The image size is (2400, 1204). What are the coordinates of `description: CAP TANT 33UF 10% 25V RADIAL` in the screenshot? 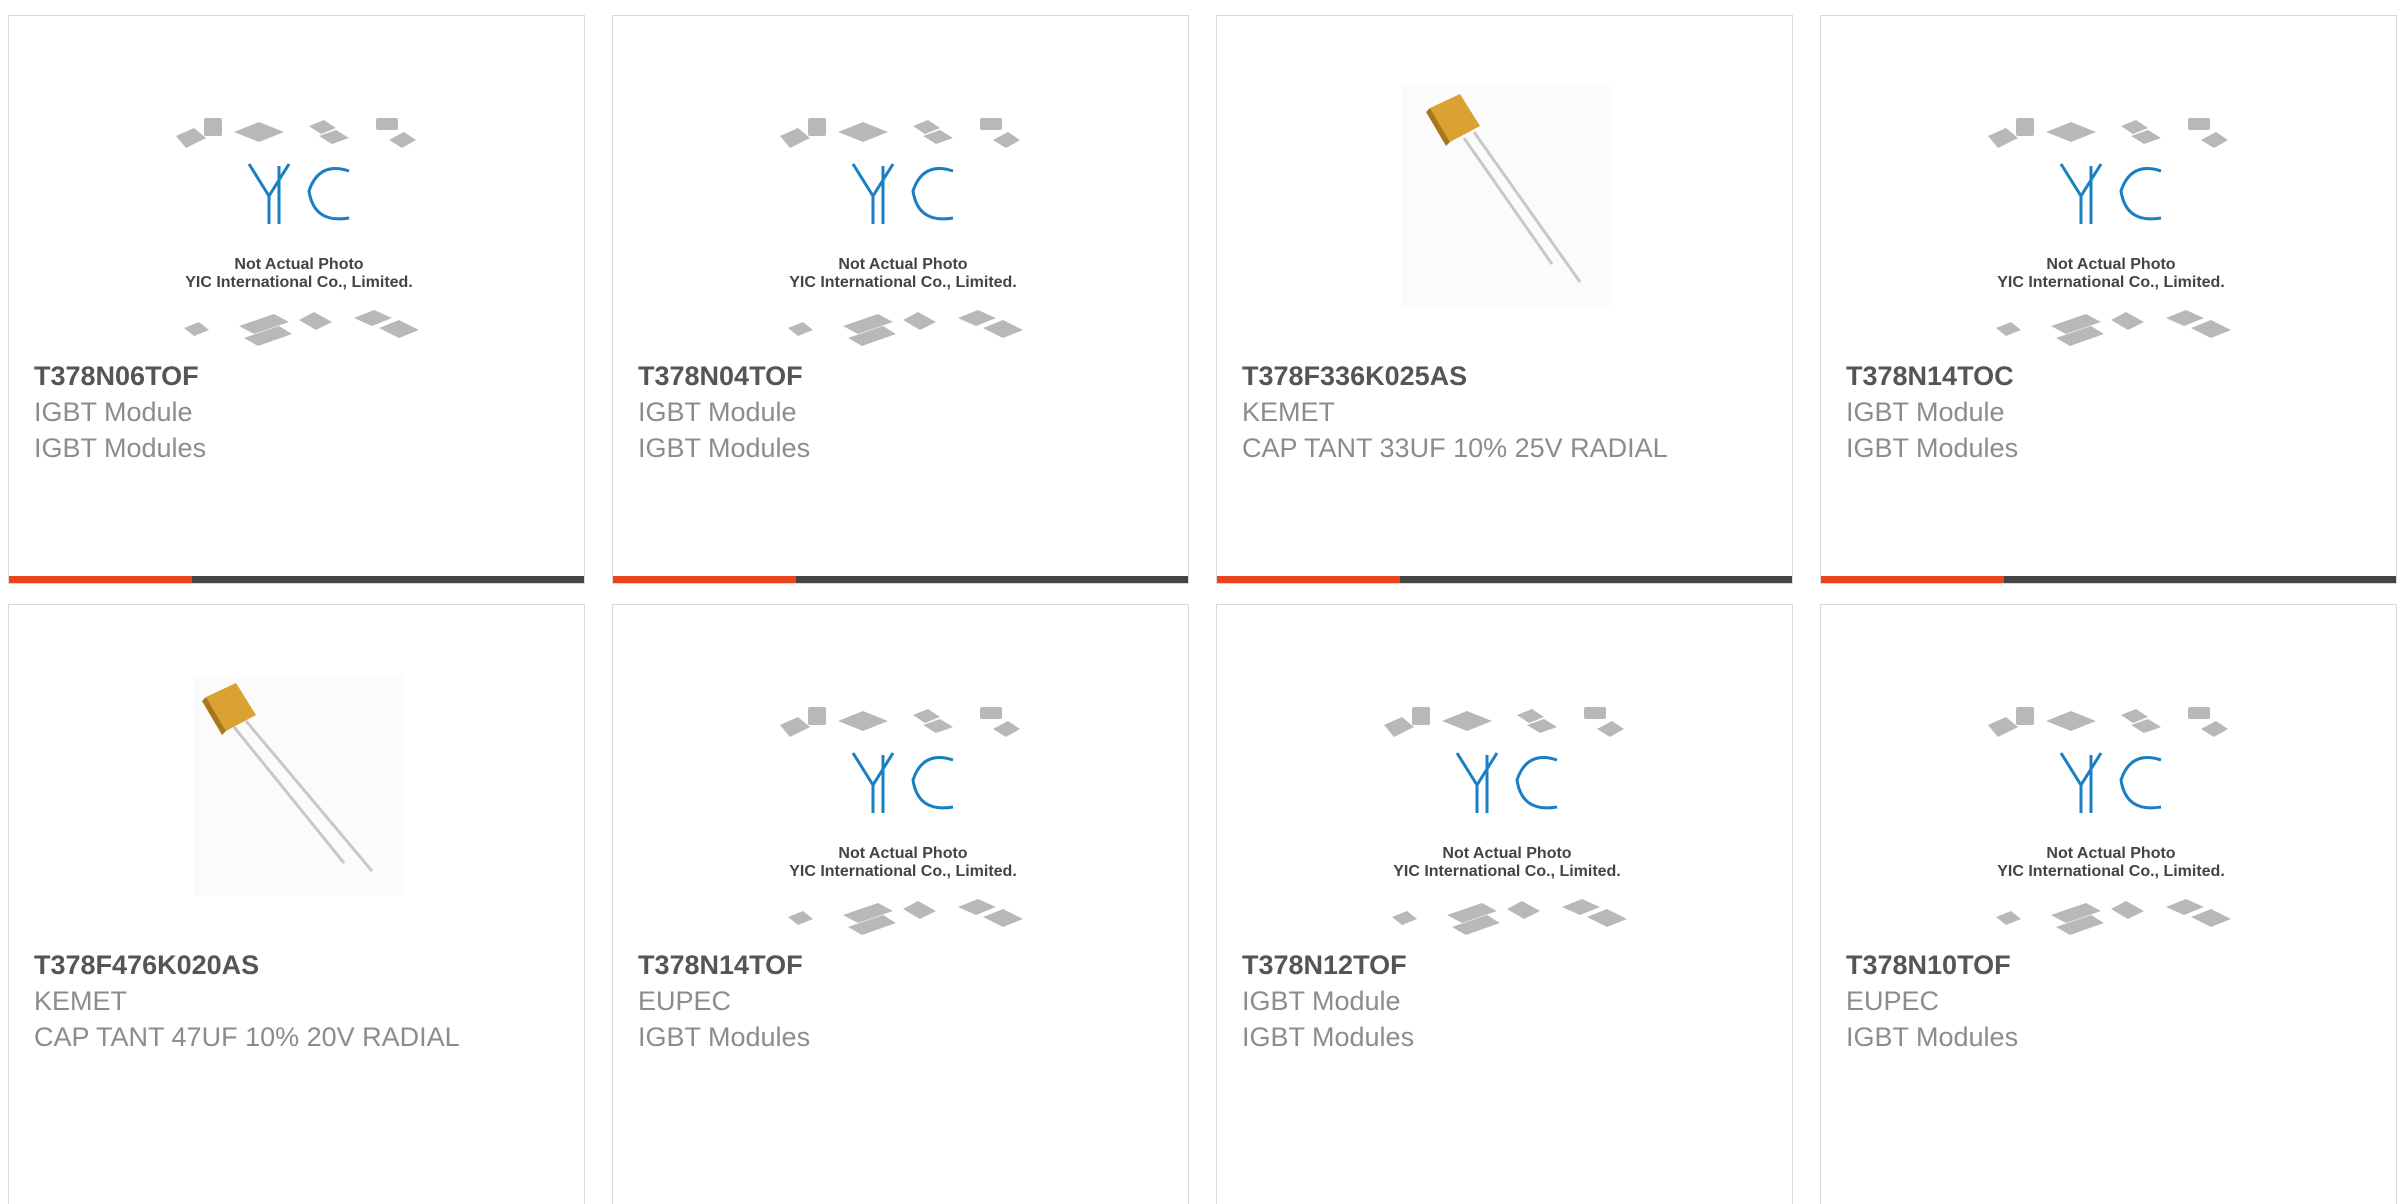 It's located at (1455, 448).